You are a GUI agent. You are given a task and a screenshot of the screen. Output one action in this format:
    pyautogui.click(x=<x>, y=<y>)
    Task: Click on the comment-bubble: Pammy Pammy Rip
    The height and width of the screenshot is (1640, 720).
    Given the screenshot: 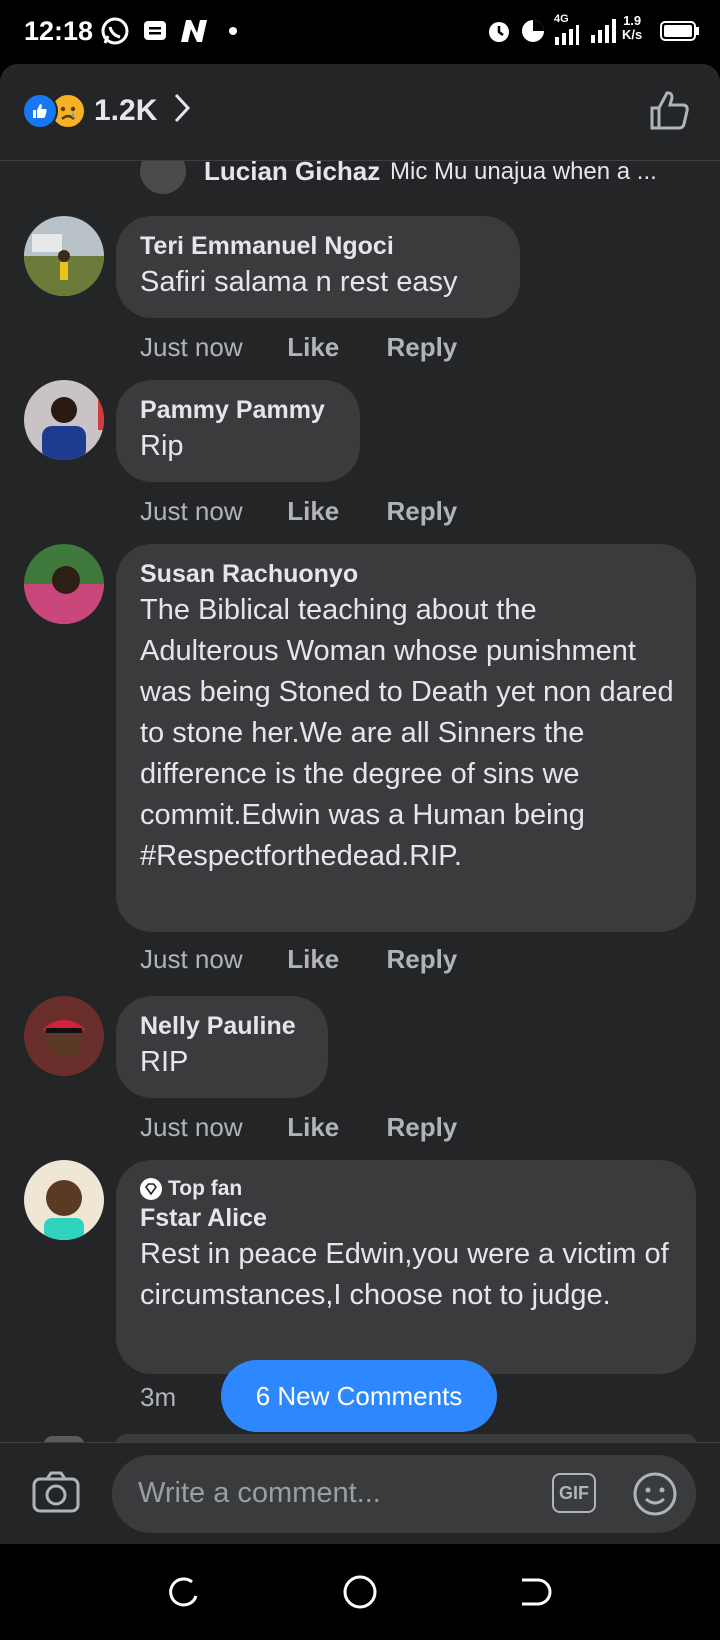 What is the action you would take?
    pyautogui.click(x=238, y=431)
    